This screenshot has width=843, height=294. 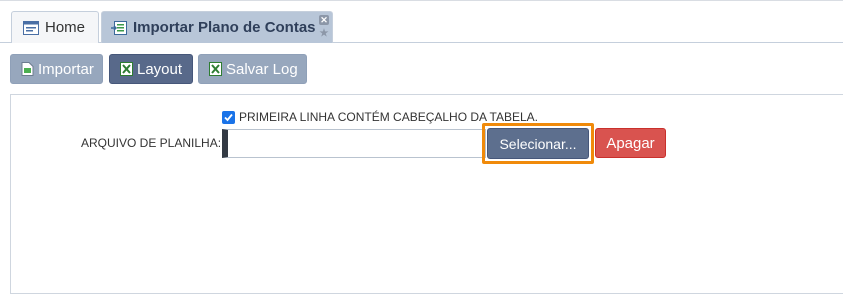 I want to click on tab-importar-plano-de-contas: Importar Plano de Contas ✕ ★, so click(x=217, y=27).